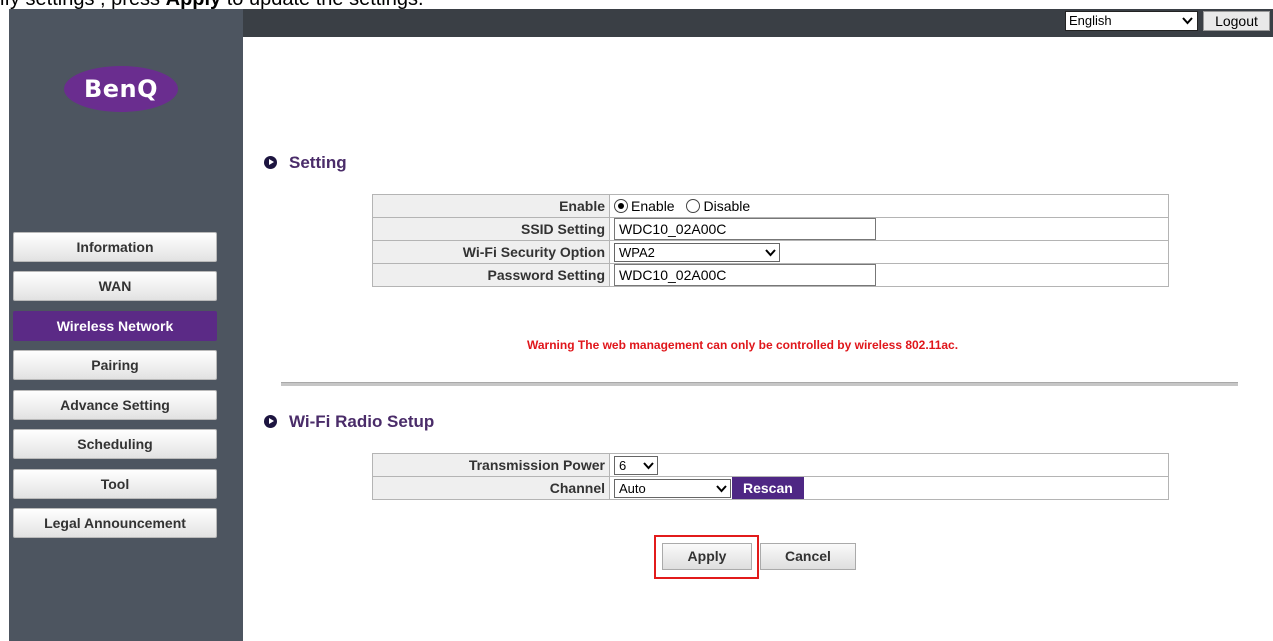  I want to click on sidebar-item-wan: WAN, so click(115, 286).